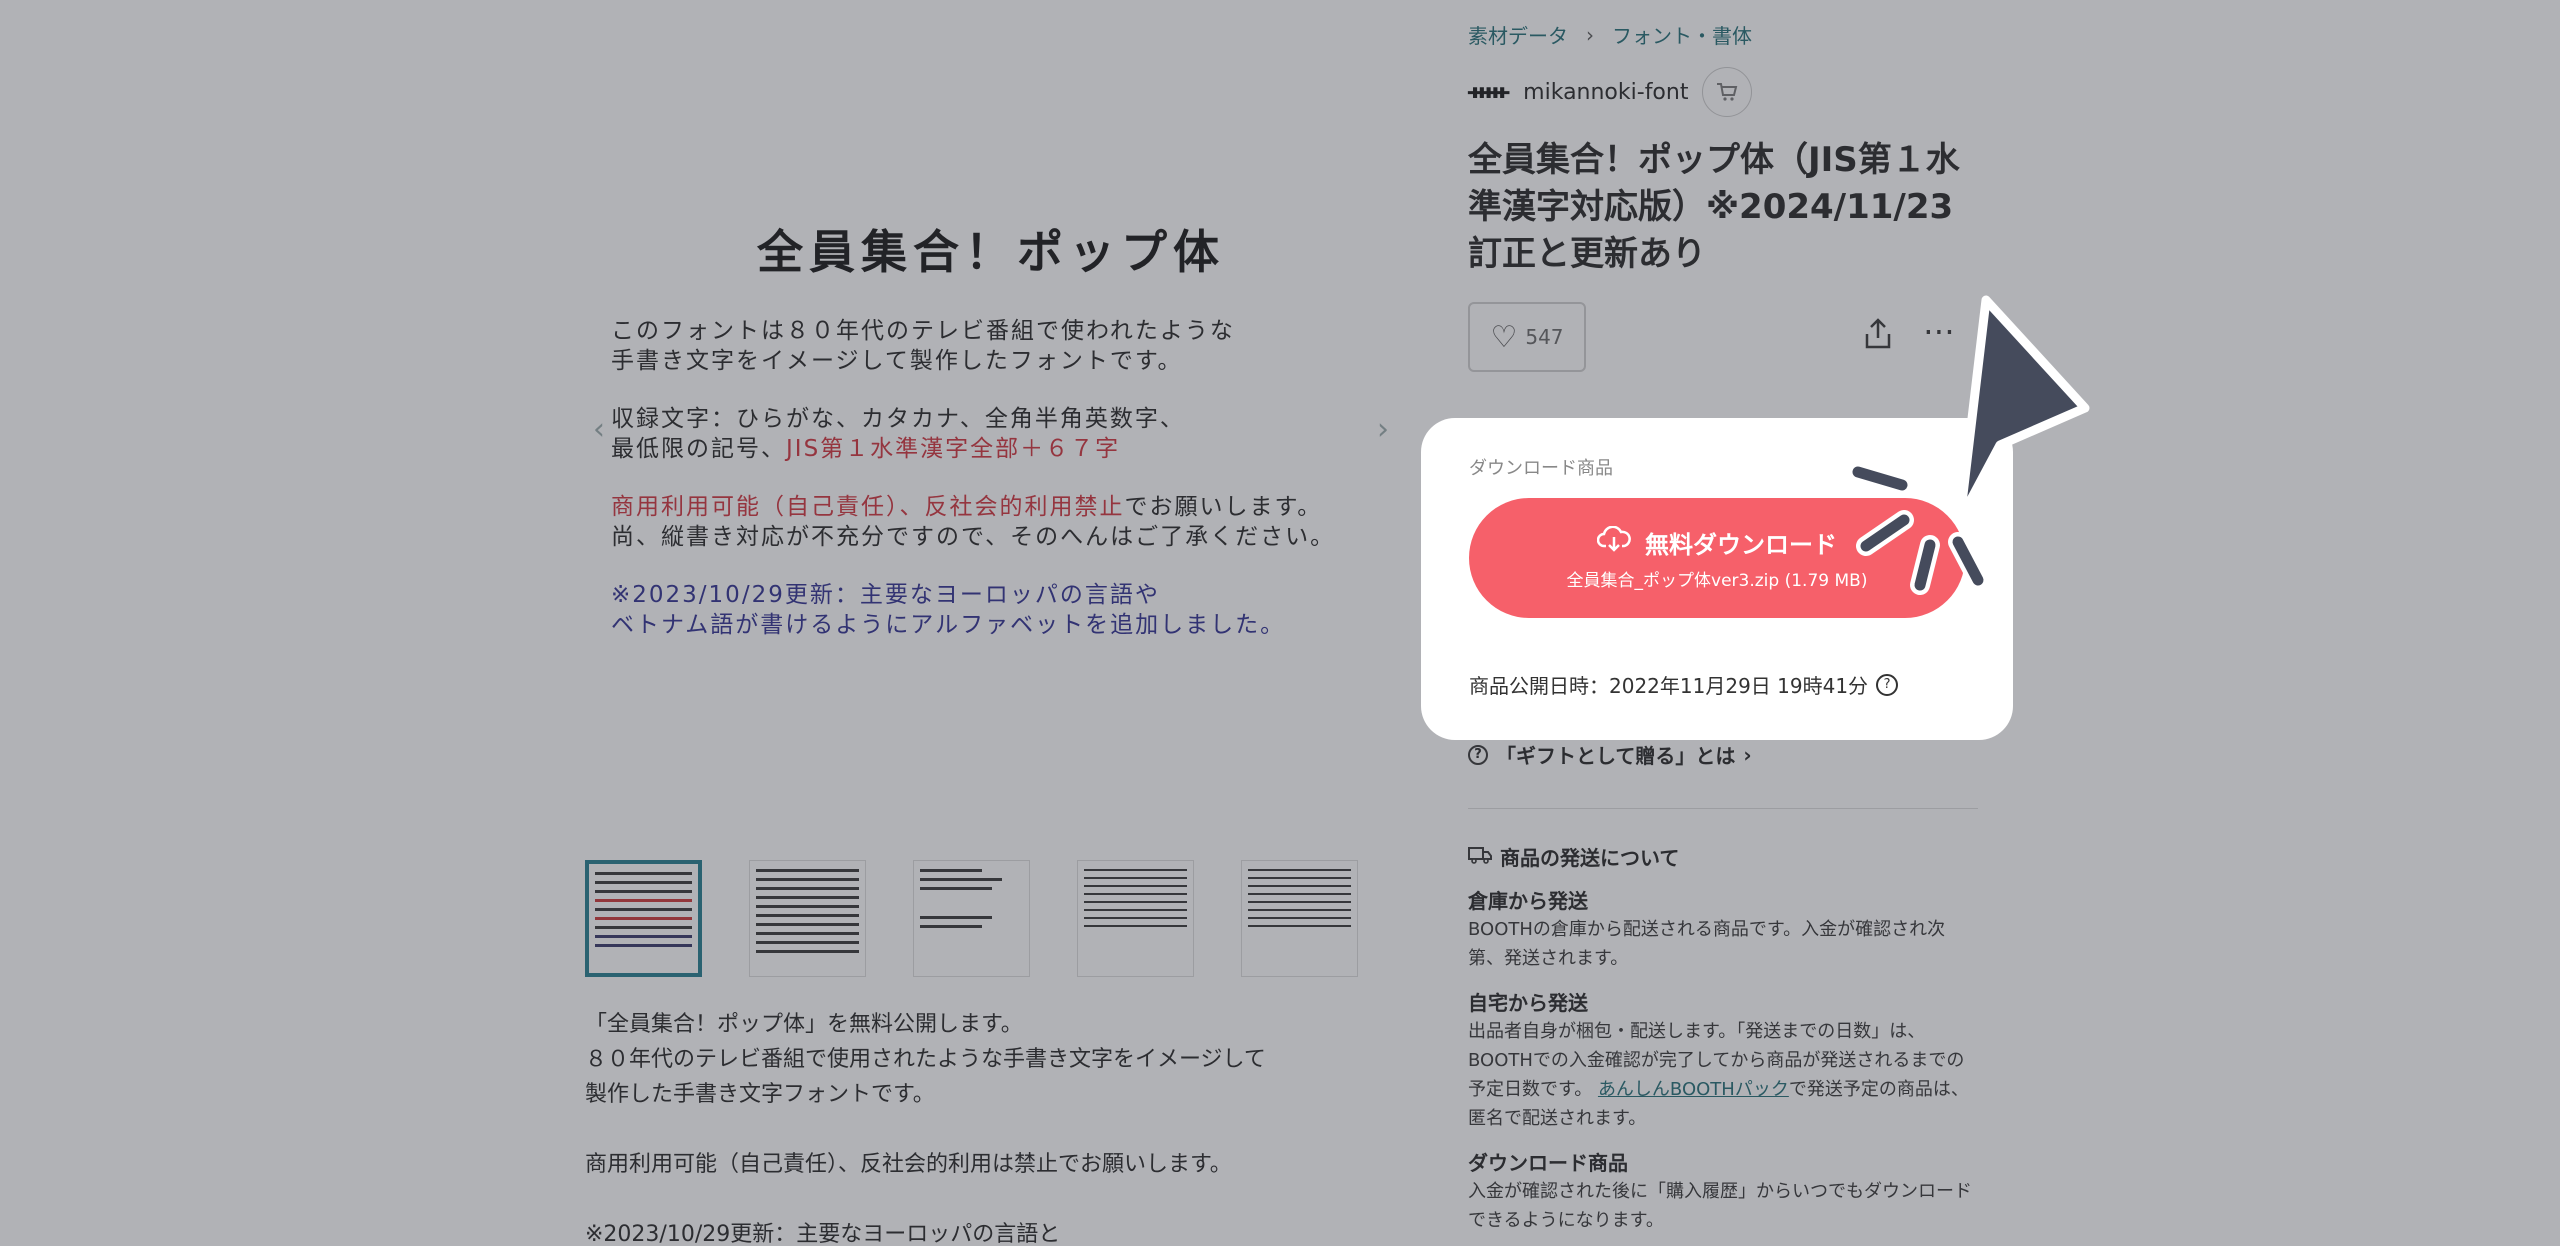 The width and height of the screenshot is (2560, 1246). What do you see at coordinates (1969, 445) in the screenshot?
I see `cursor-pointer-icon` at bounding box center [1969, 445].